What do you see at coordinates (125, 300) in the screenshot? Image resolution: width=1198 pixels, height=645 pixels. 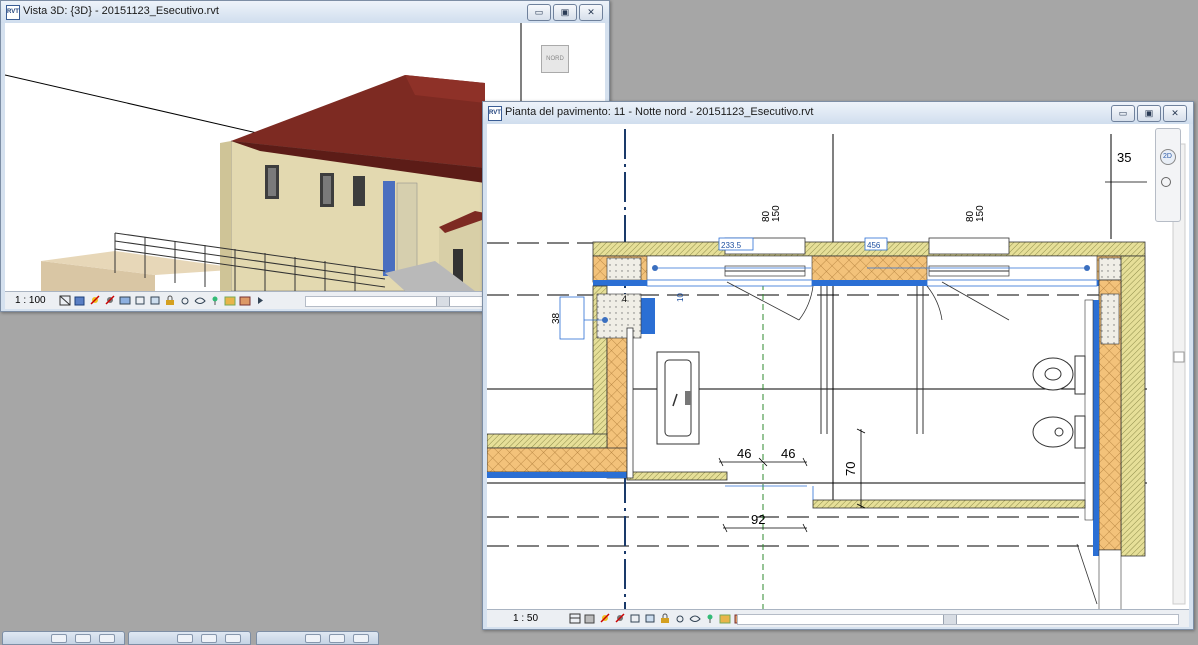 I see `rendering-icon` at bounding box center [125, 300].